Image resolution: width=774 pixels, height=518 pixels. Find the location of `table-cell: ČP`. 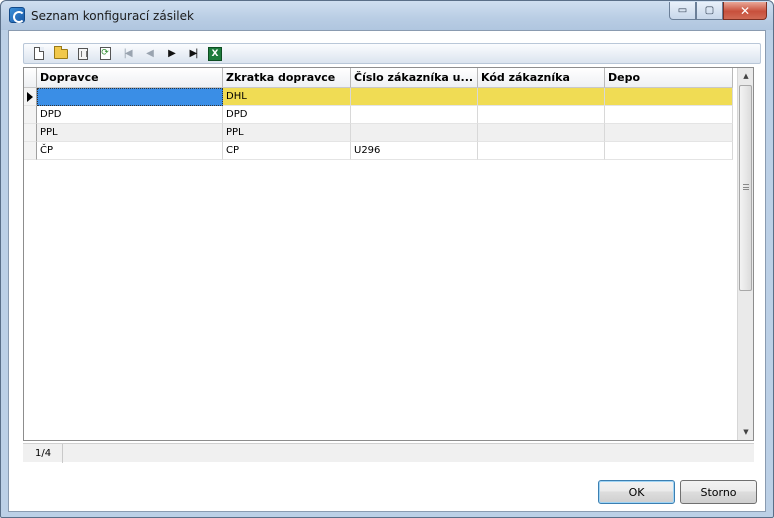

table-cell: ČP is located at coordinates (130, 151).